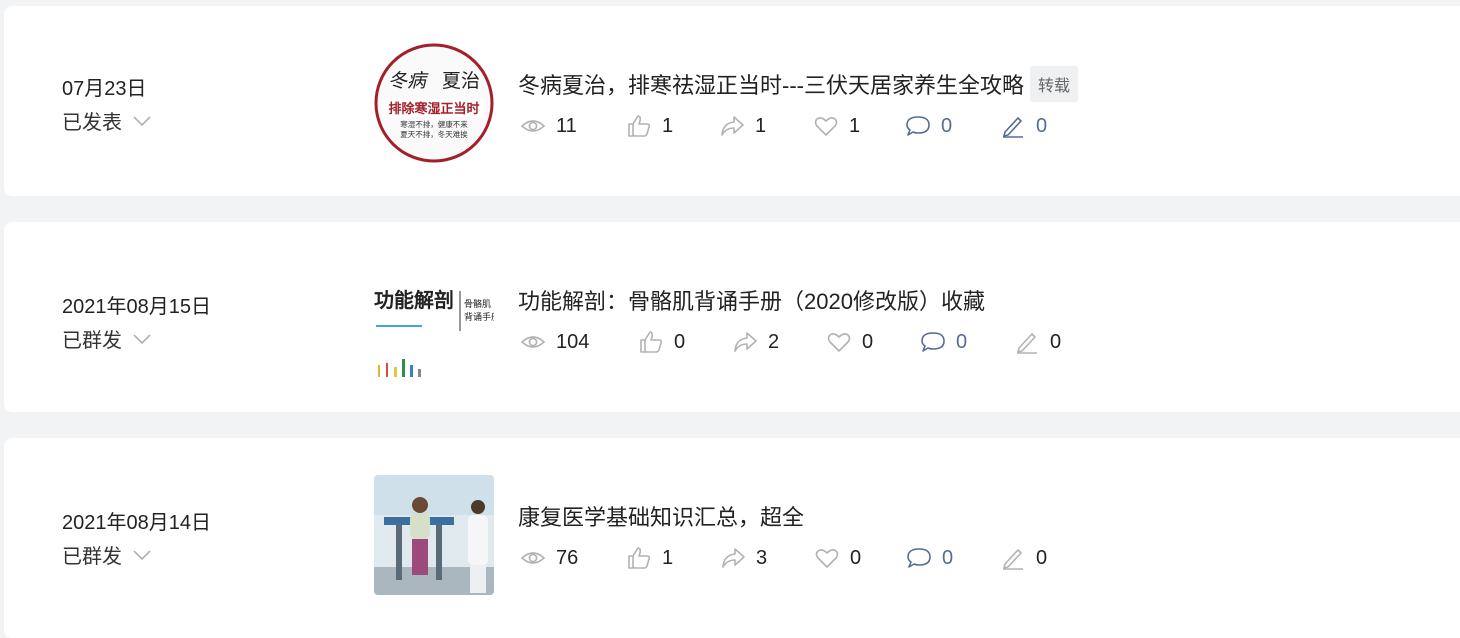 The image size is (1460, 638). Describe the element at coordinates (434, 124) in the screenshot. I see `thumb-text: 寒湿不排，健康不来` at that location.